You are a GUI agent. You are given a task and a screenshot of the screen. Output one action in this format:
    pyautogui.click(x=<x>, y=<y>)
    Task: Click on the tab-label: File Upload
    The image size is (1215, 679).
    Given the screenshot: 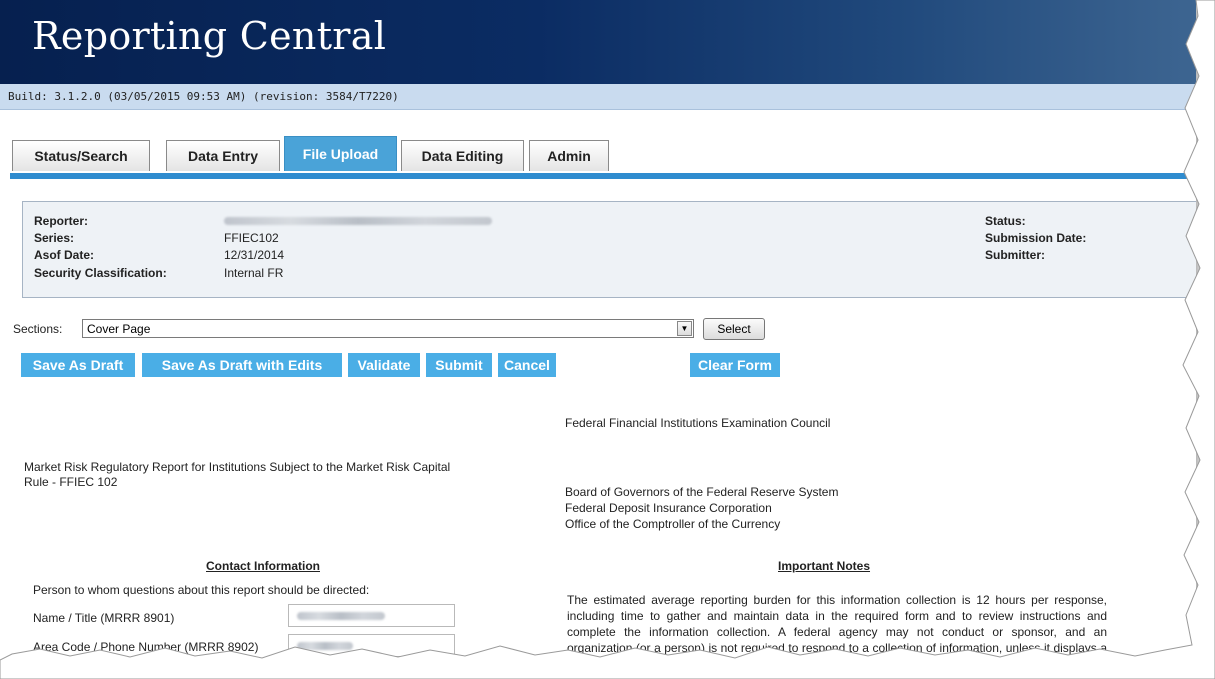 What is the action you would take?
    pyautogui.click(x=340, y=154)
    